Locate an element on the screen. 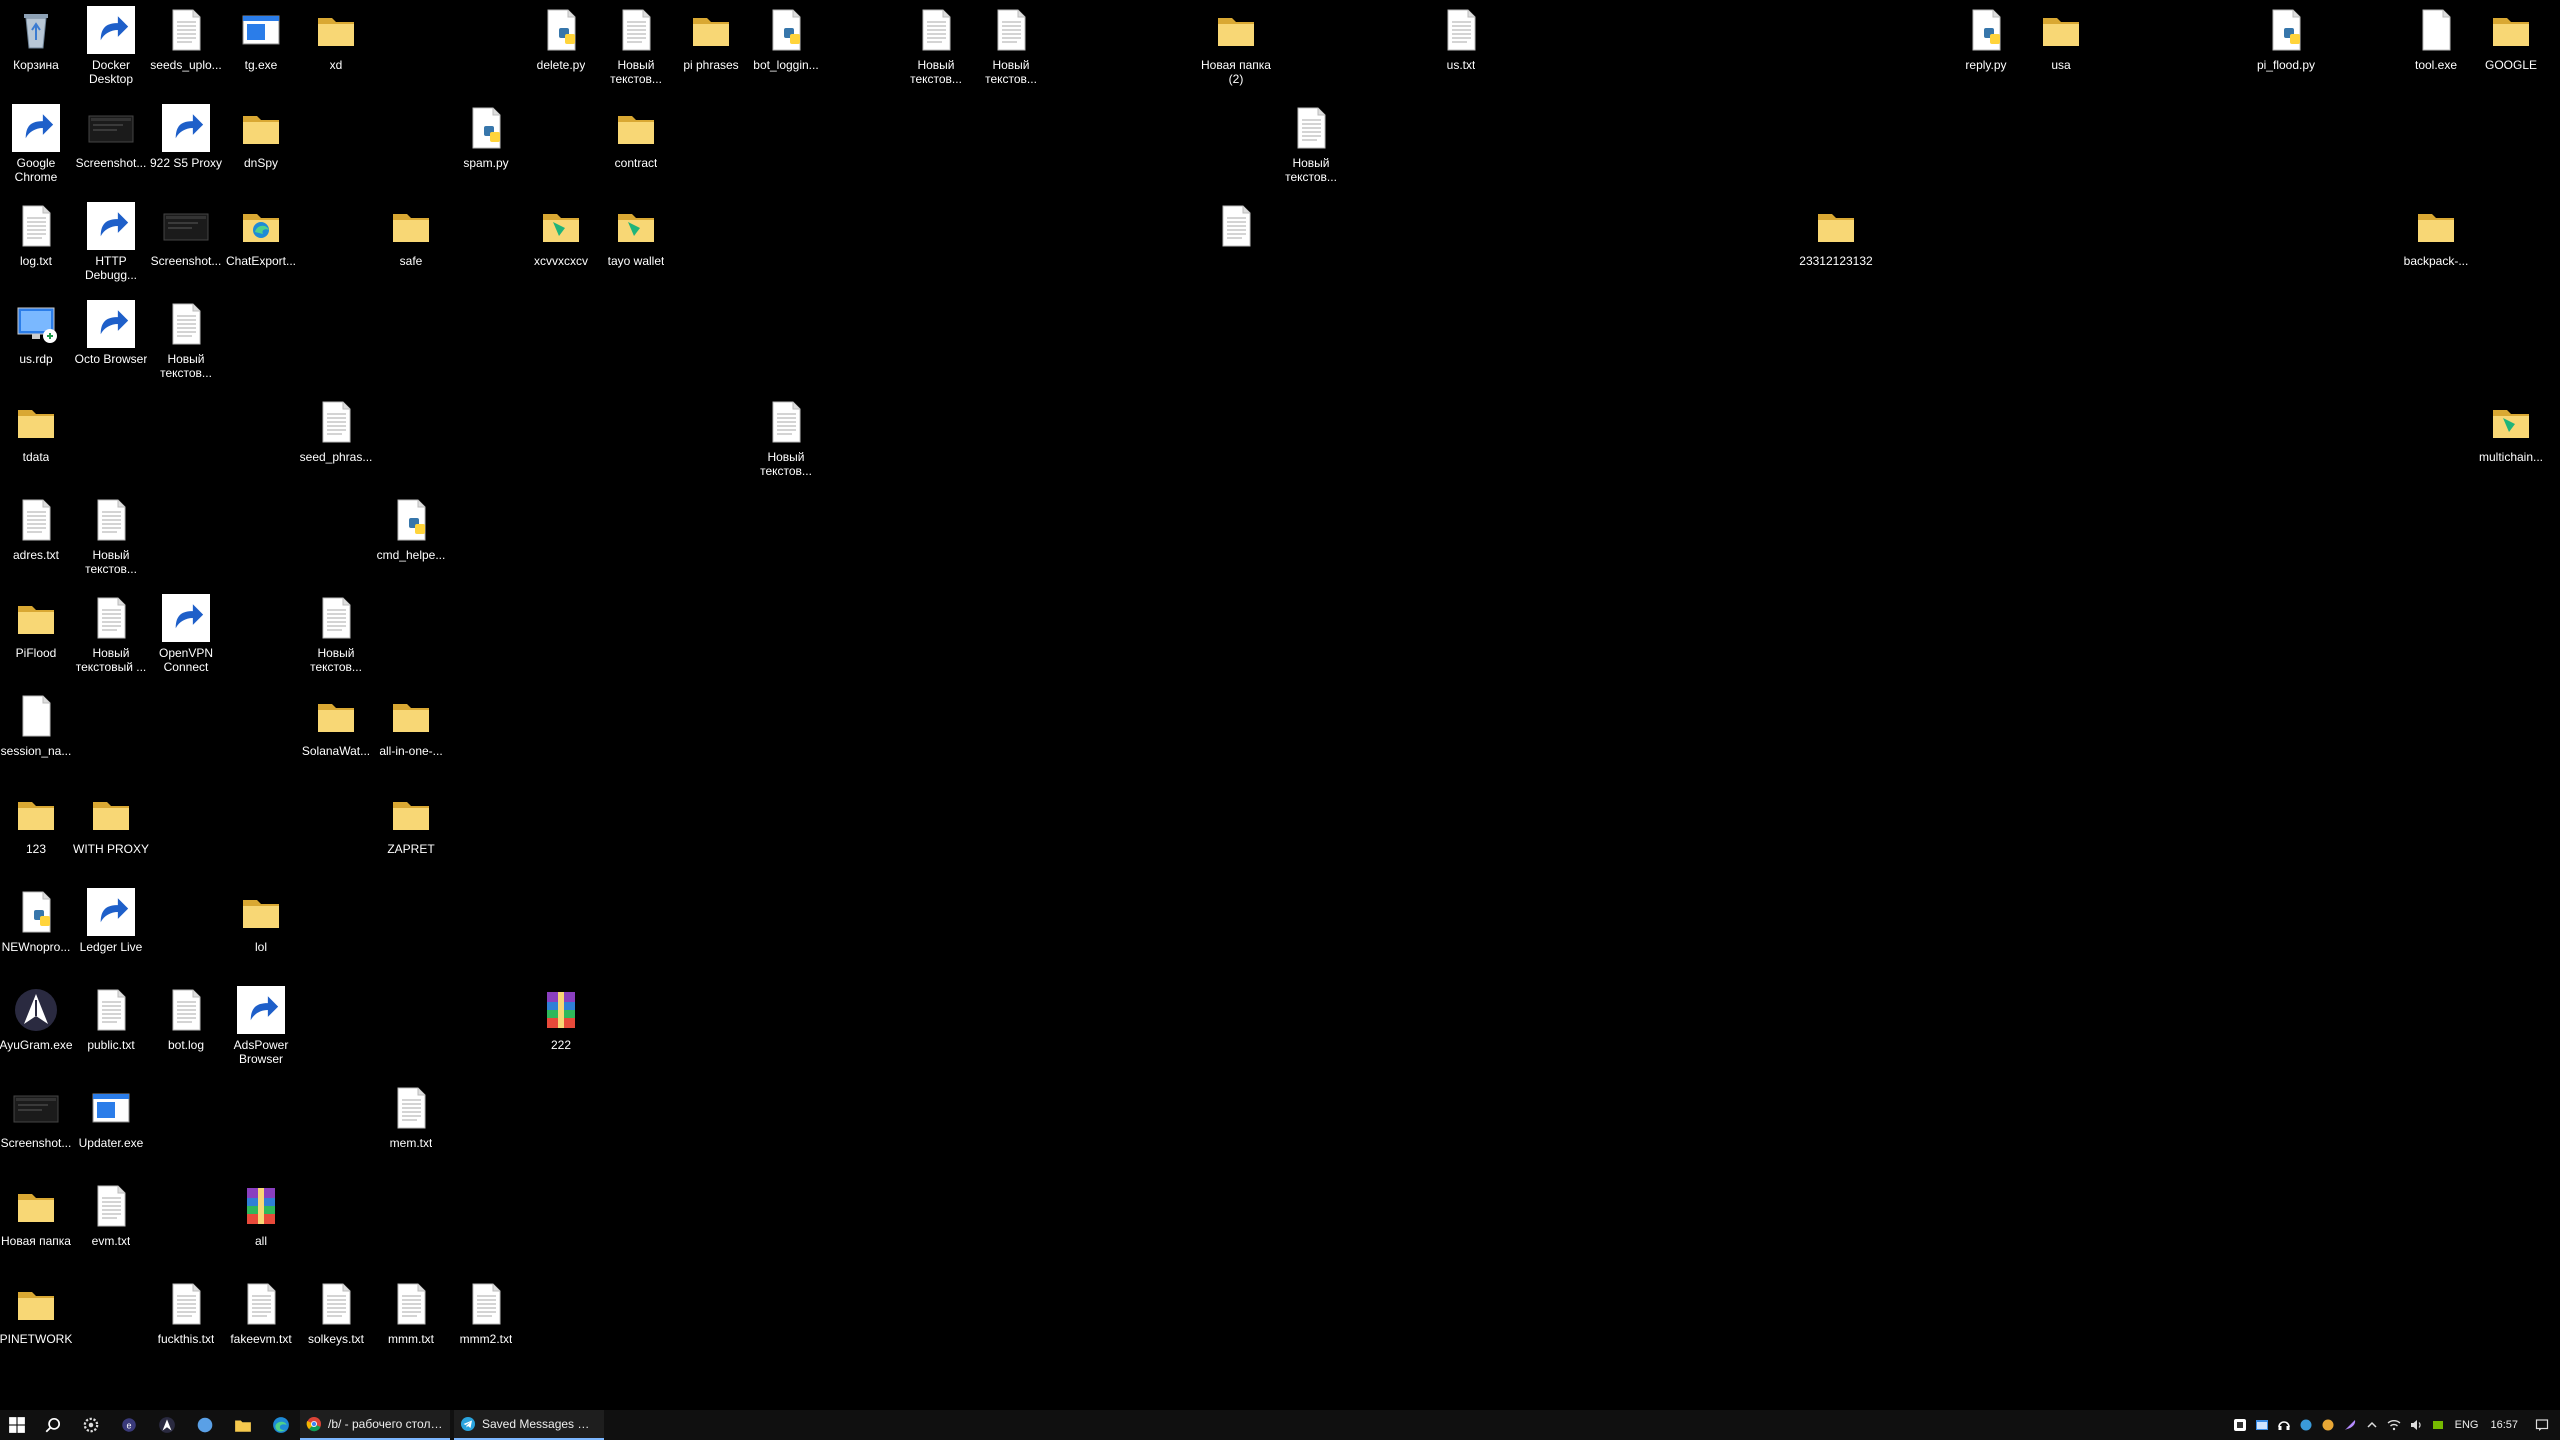  desktop-icon: 922 922 S5 Proxy is located at coordinates (186, 146).